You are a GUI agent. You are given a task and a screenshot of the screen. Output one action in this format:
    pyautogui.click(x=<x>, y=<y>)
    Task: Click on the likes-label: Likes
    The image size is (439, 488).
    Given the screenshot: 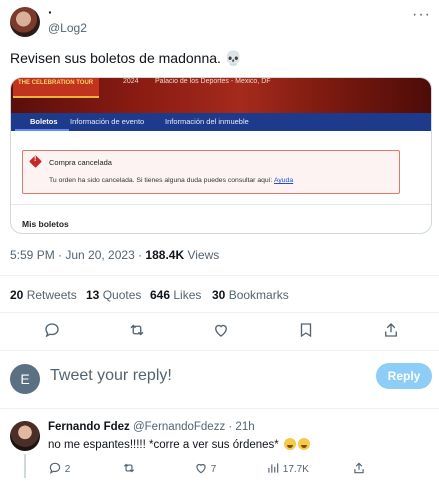 What is the action you would take?
    pyautogui.click(x=186, y=295)
    